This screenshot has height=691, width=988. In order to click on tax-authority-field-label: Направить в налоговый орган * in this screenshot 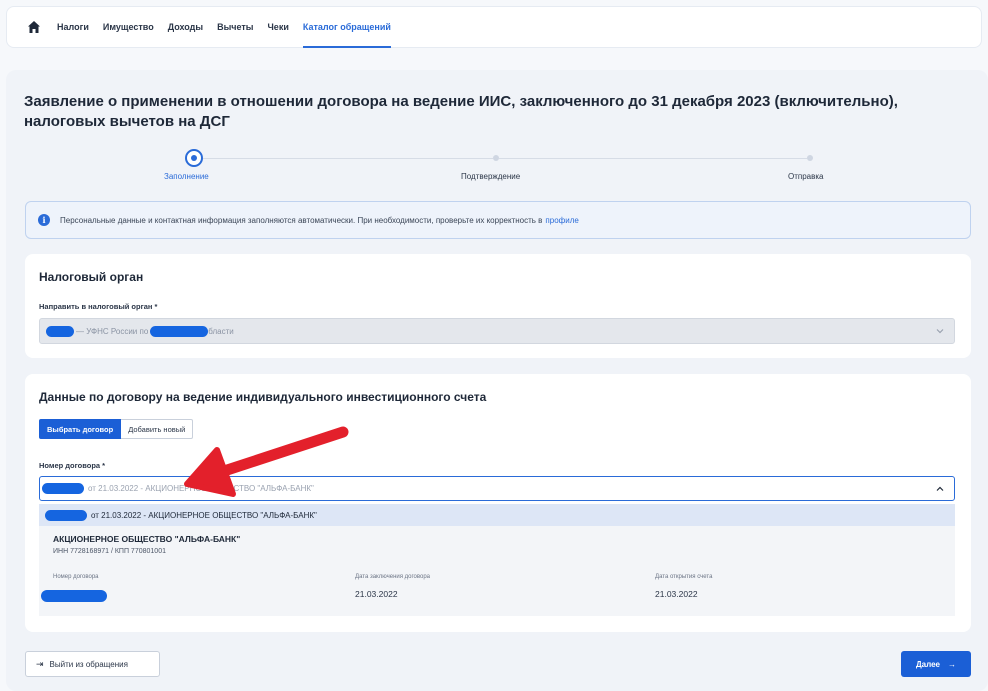, I will do `click(98, 306)`.